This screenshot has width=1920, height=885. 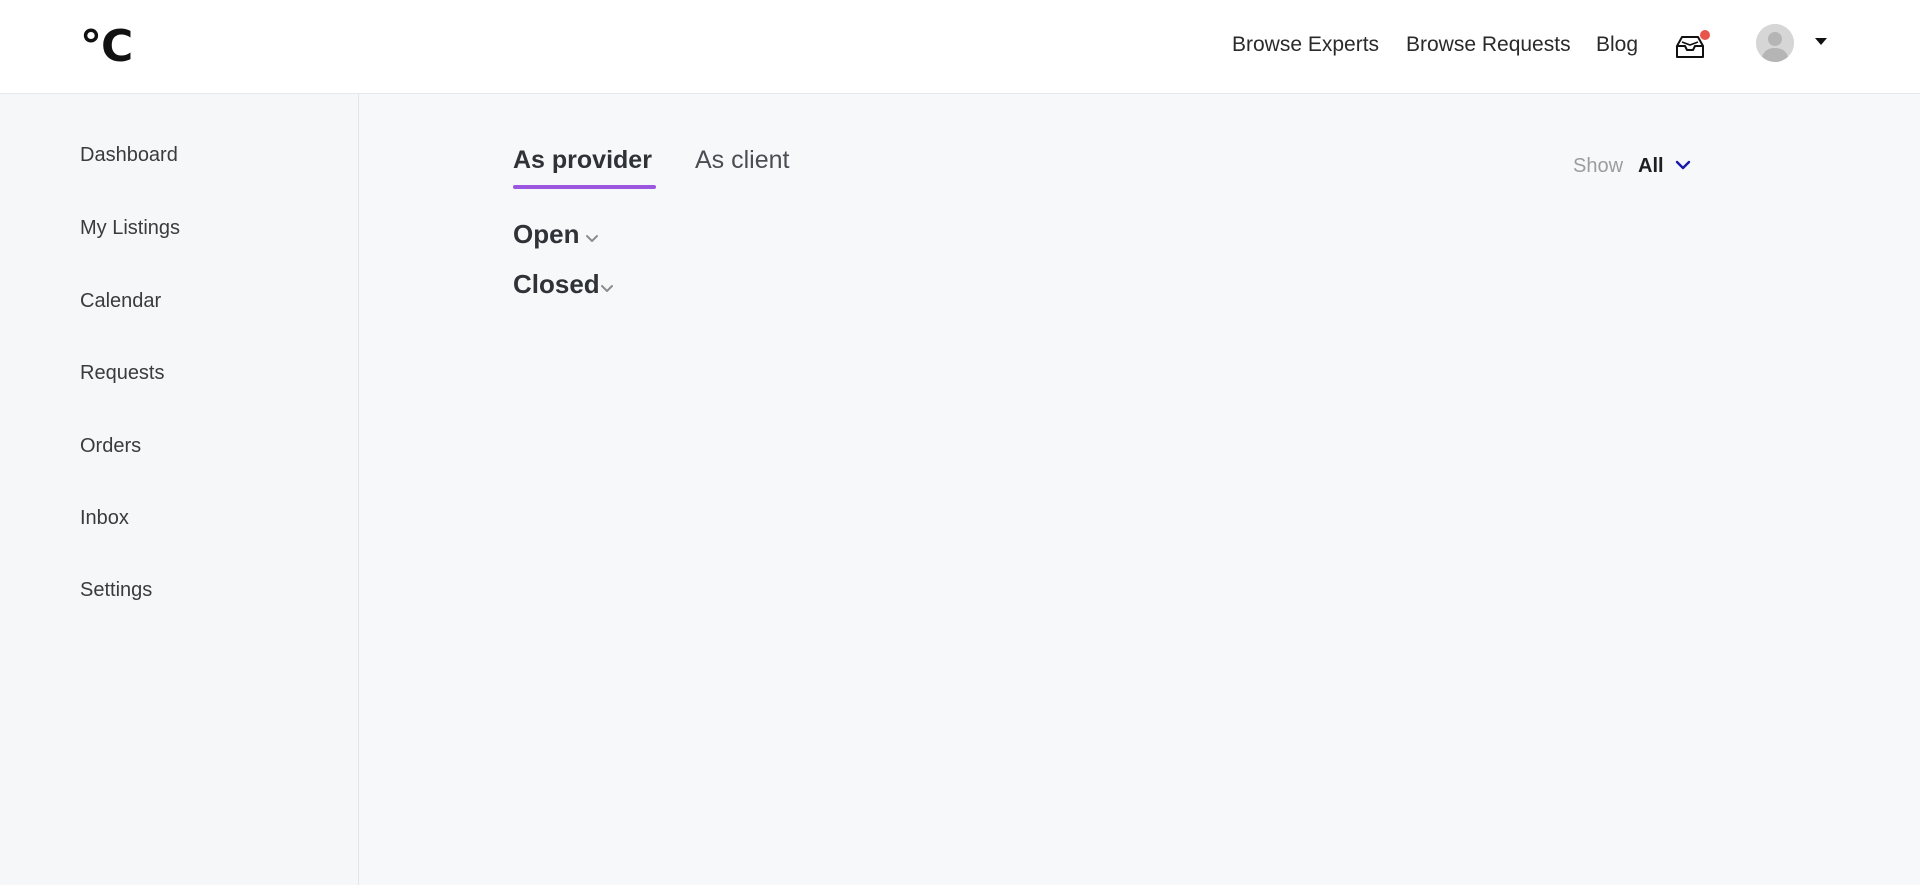 What do you see at coordinates (546, 234) in the screenshot?
I see `section-open-toggle: Open` at bounding box center [546, 234].